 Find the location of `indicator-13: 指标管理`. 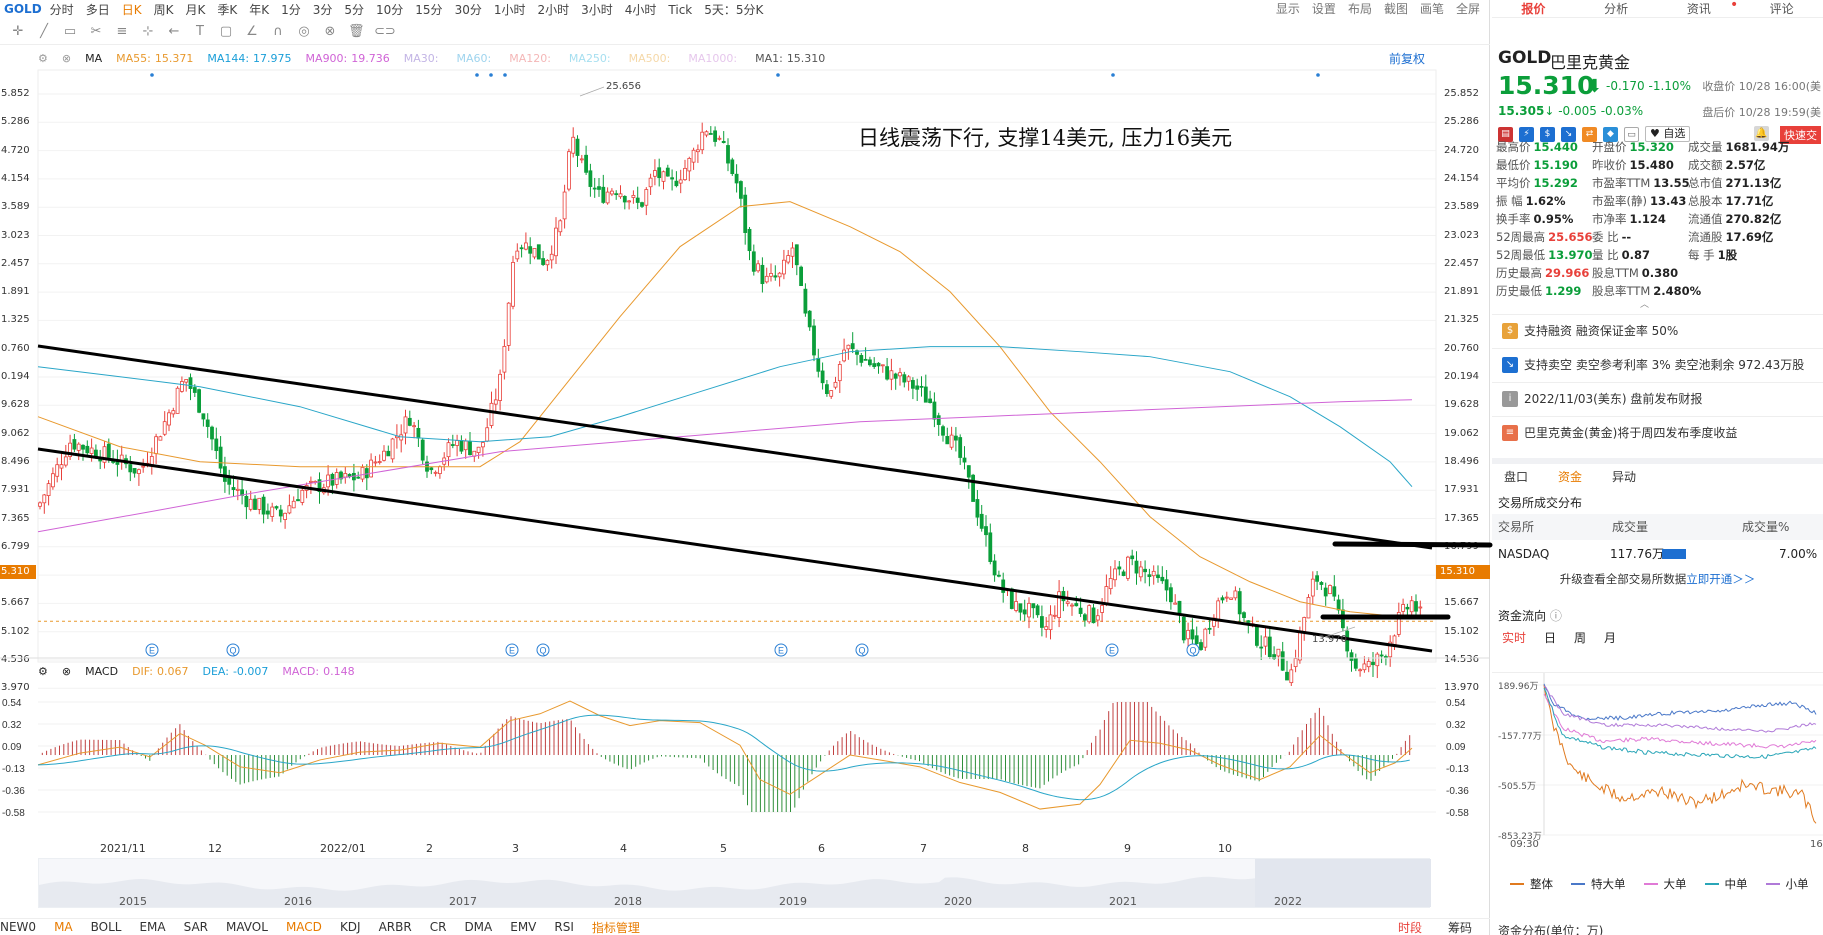

indicator-13: 指标管理 is located at coordinates (616, 927).